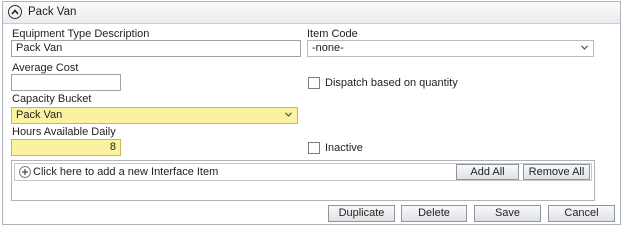  What do you see at coordinates (434, 213) in the screenshot?
I see `delete-button: Delete` at bounding box center [434, 213].